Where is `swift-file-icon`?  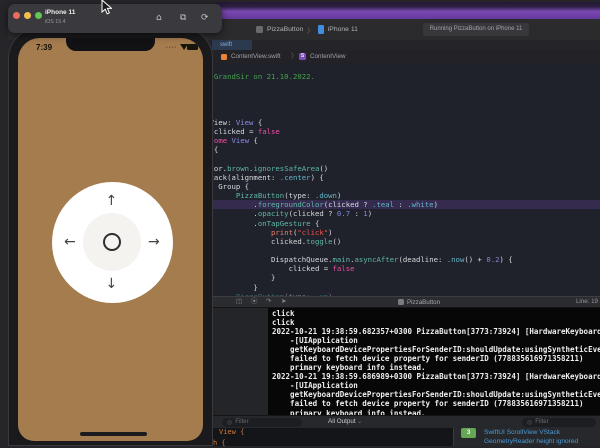
swift-file-icon is located at coordinates (224, 56).